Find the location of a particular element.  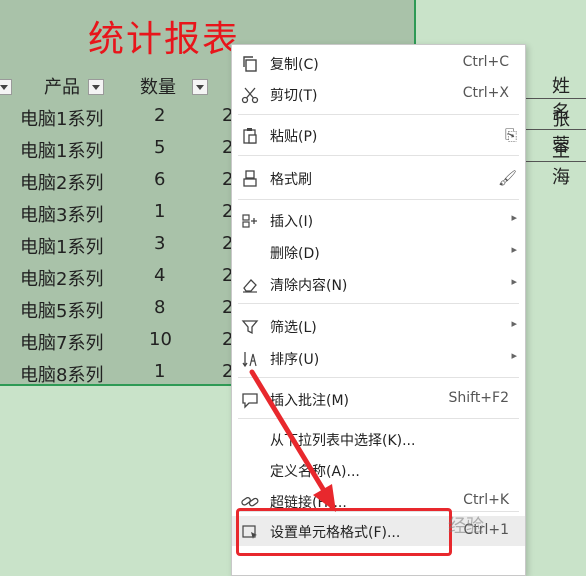

watermark-text: 经验 is located at coordinates (466, 526).